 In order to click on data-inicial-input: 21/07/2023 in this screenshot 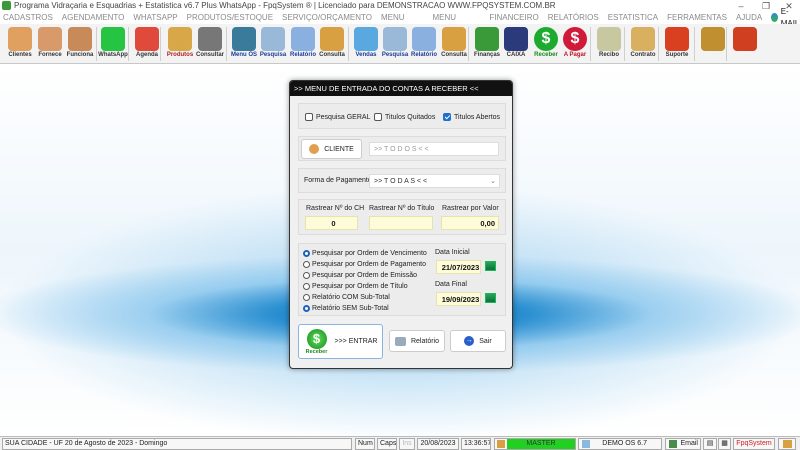, I will do `click(458, 267)`.